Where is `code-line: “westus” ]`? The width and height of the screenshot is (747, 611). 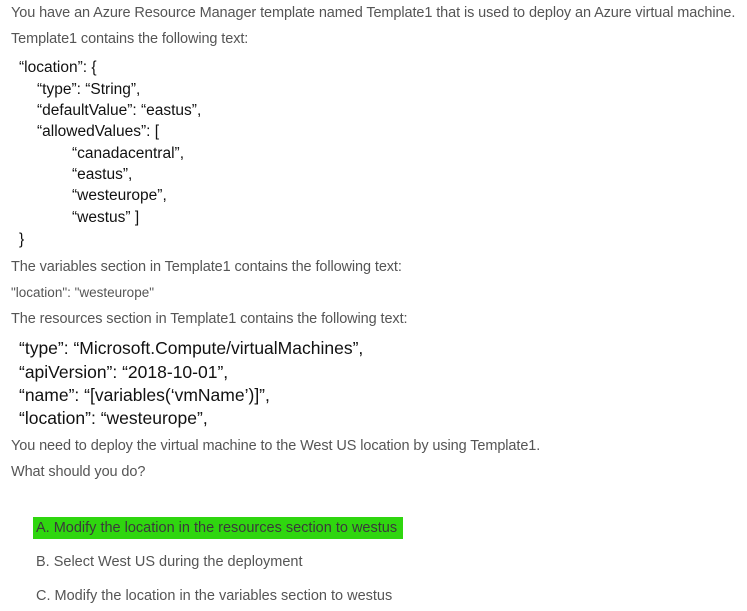 code-line: “westus” ] is located at coordinates (106, 217).